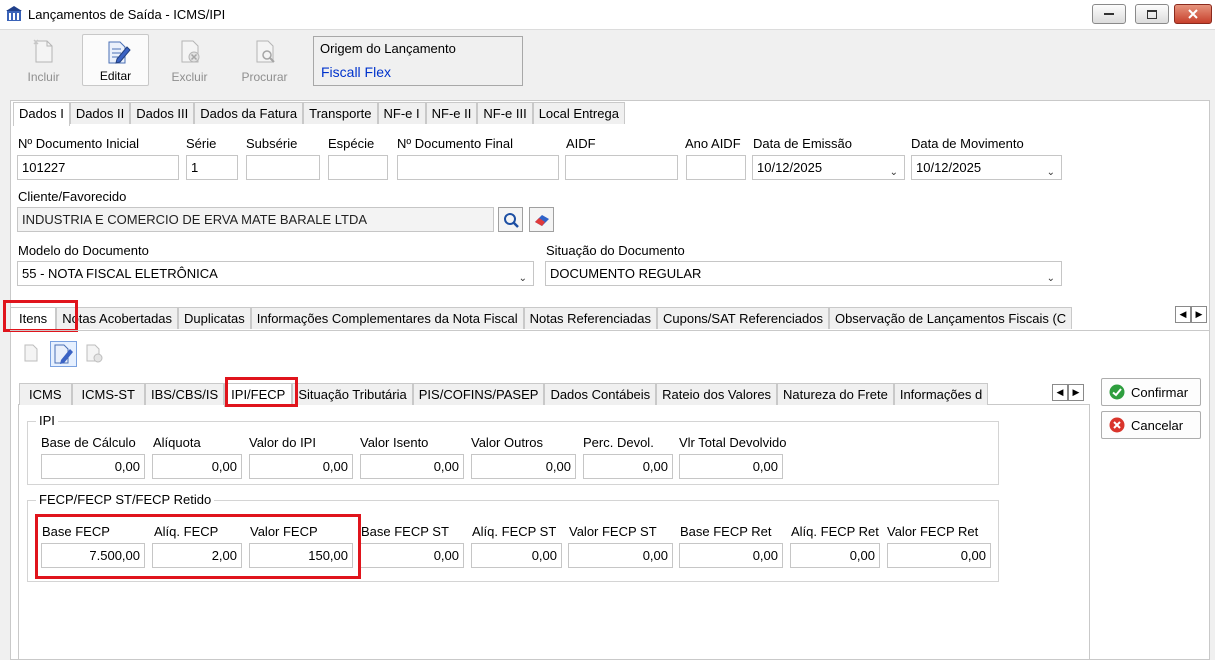  I want to click on procurar-button: Procurar, so click(264, 60).